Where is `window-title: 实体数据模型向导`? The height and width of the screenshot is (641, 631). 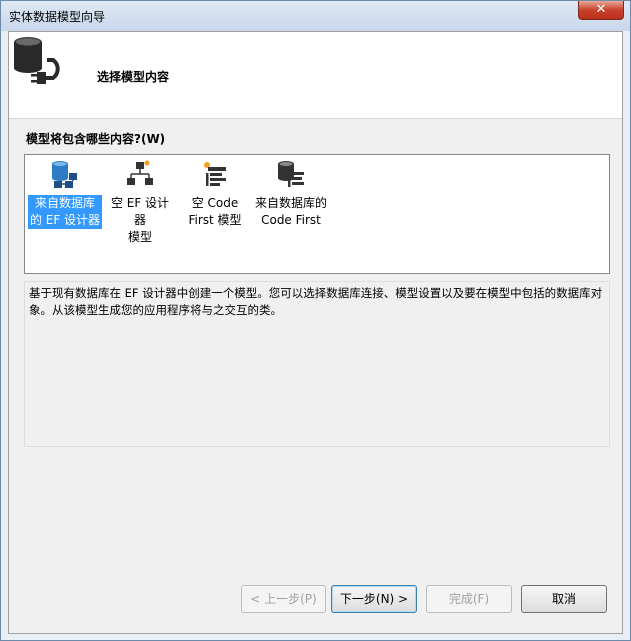 window-title: 实体数据模型向导 is located at coordinates (57, 17).